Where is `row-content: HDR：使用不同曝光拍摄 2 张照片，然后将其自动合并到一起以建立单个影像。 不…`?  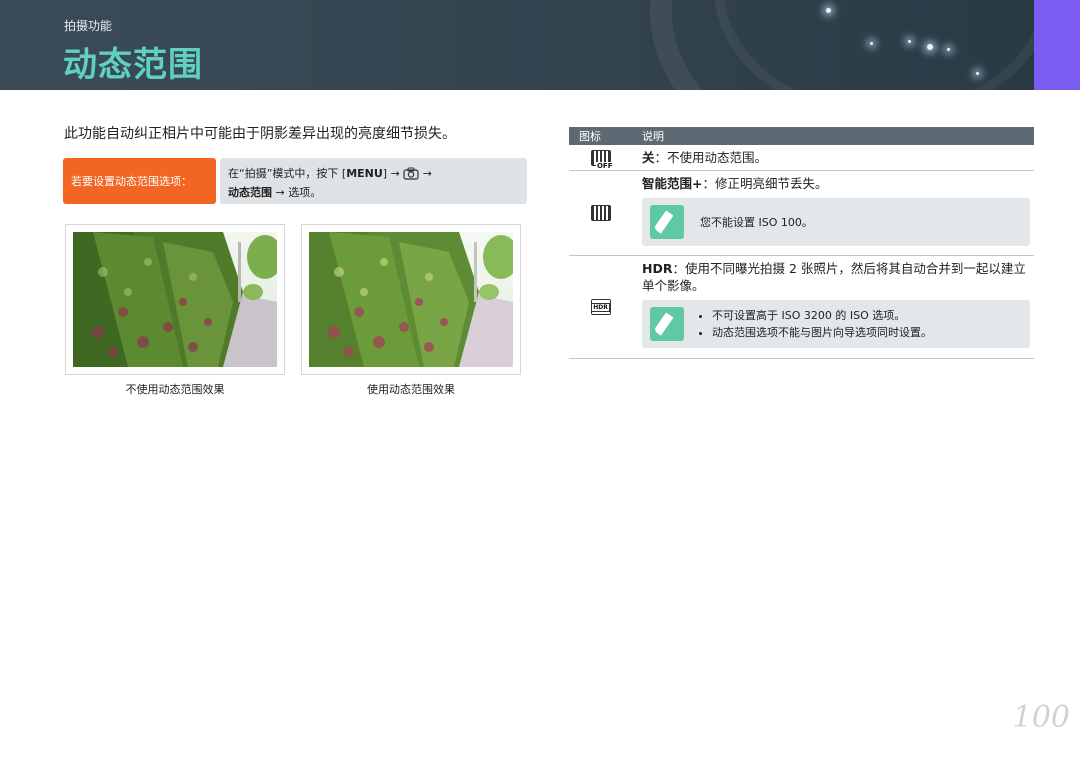
row-content: HDR：使用不同曝光拍摄 2 张照片，然后将其自动合并到一起以建立单个影像。 不… is located at coordinates (838, 302).